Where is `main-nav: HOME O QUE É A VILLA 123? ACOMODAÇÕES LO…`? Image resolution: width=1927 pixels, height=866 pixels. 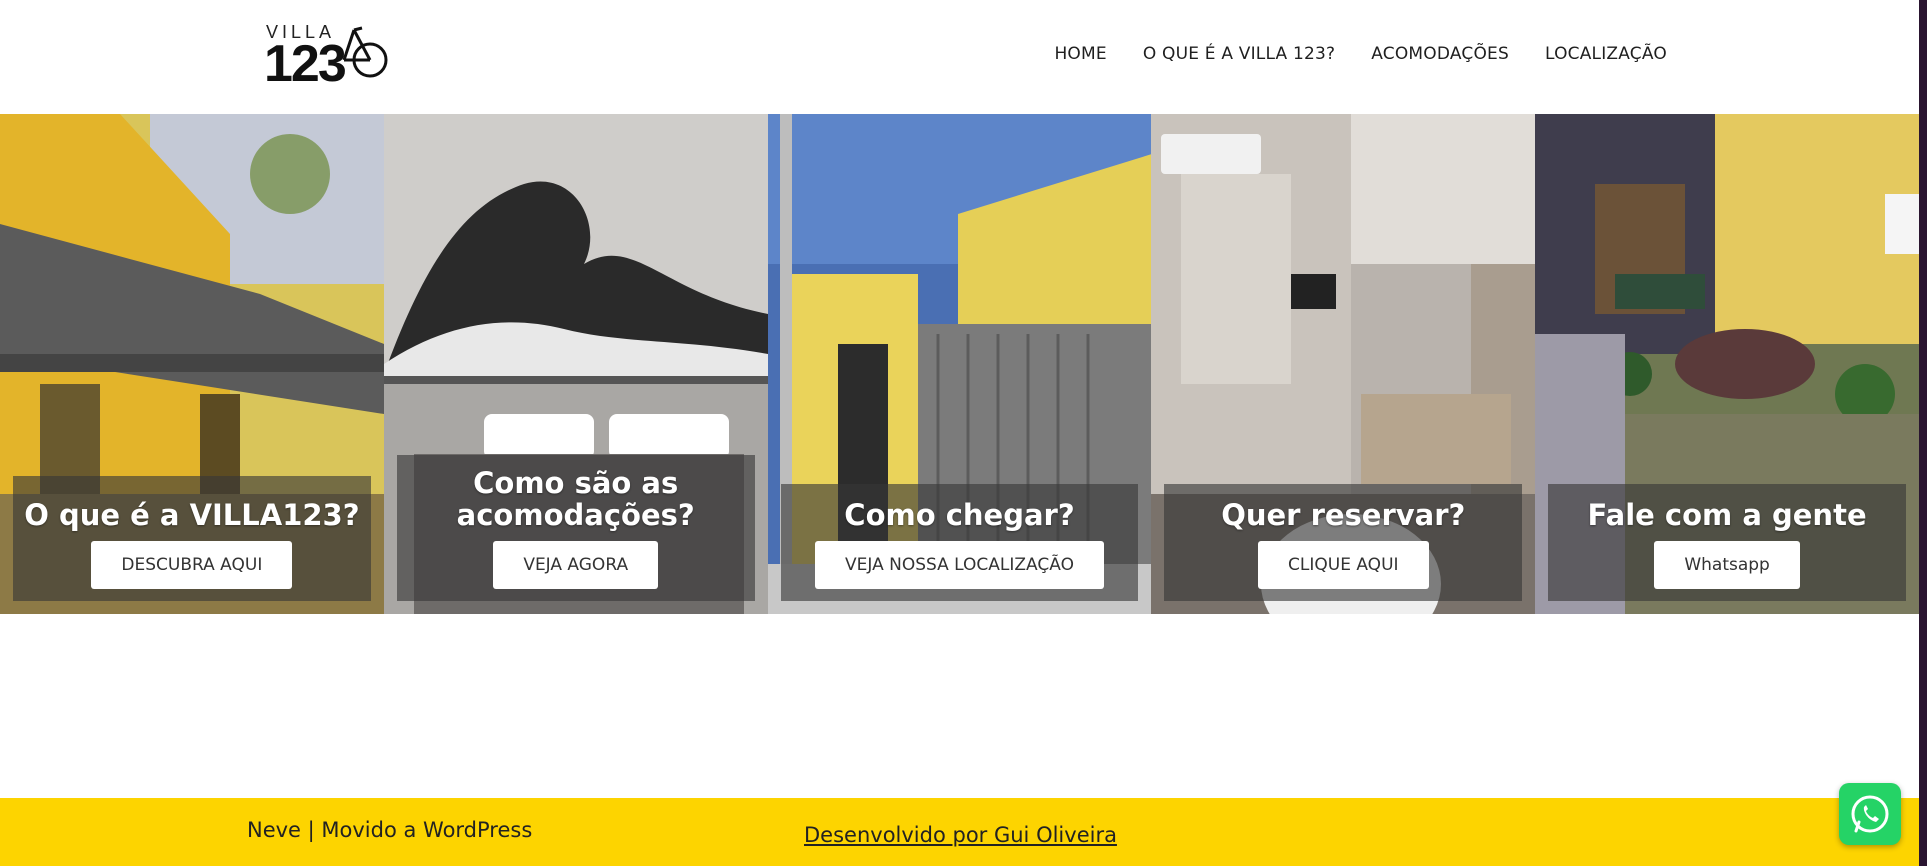 main-nav: HOME O QUE É A VILLA 123? ACOMODAÇÕES LO… is located at coordinates (1360, 54).